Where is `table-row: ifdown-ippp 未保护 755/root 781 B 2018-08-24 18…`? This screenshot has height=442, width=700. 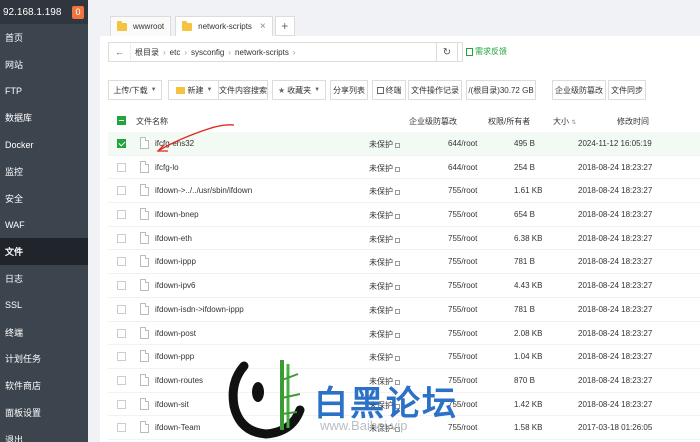
table-row: ifdown-ippp 未保护 755/root 781 B 2018-08-24 18… is located at coordinates (404, 262).